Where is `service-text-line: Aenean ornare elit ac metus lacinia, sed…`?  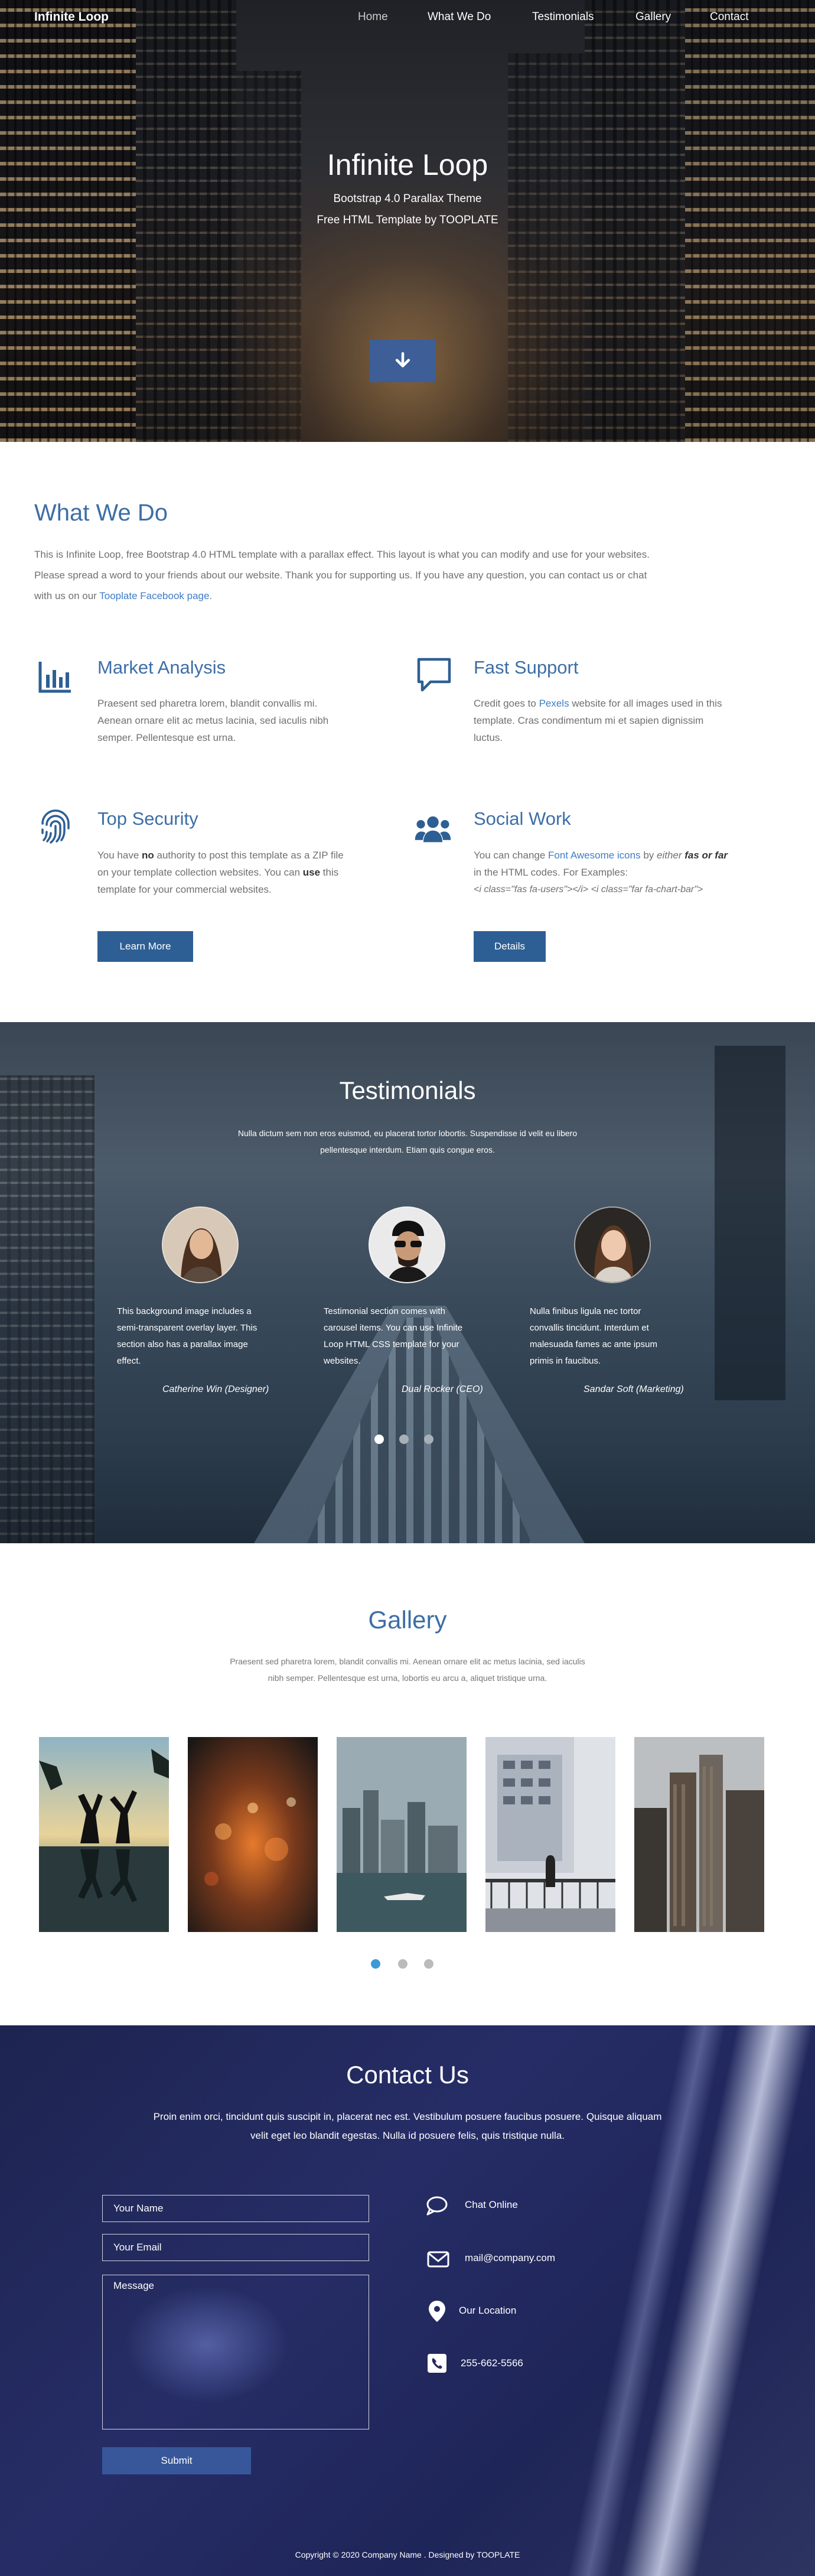 service-text-line: Aenean ornare elit ac metus lacinia, sed… is located at coordinates (213, 721).